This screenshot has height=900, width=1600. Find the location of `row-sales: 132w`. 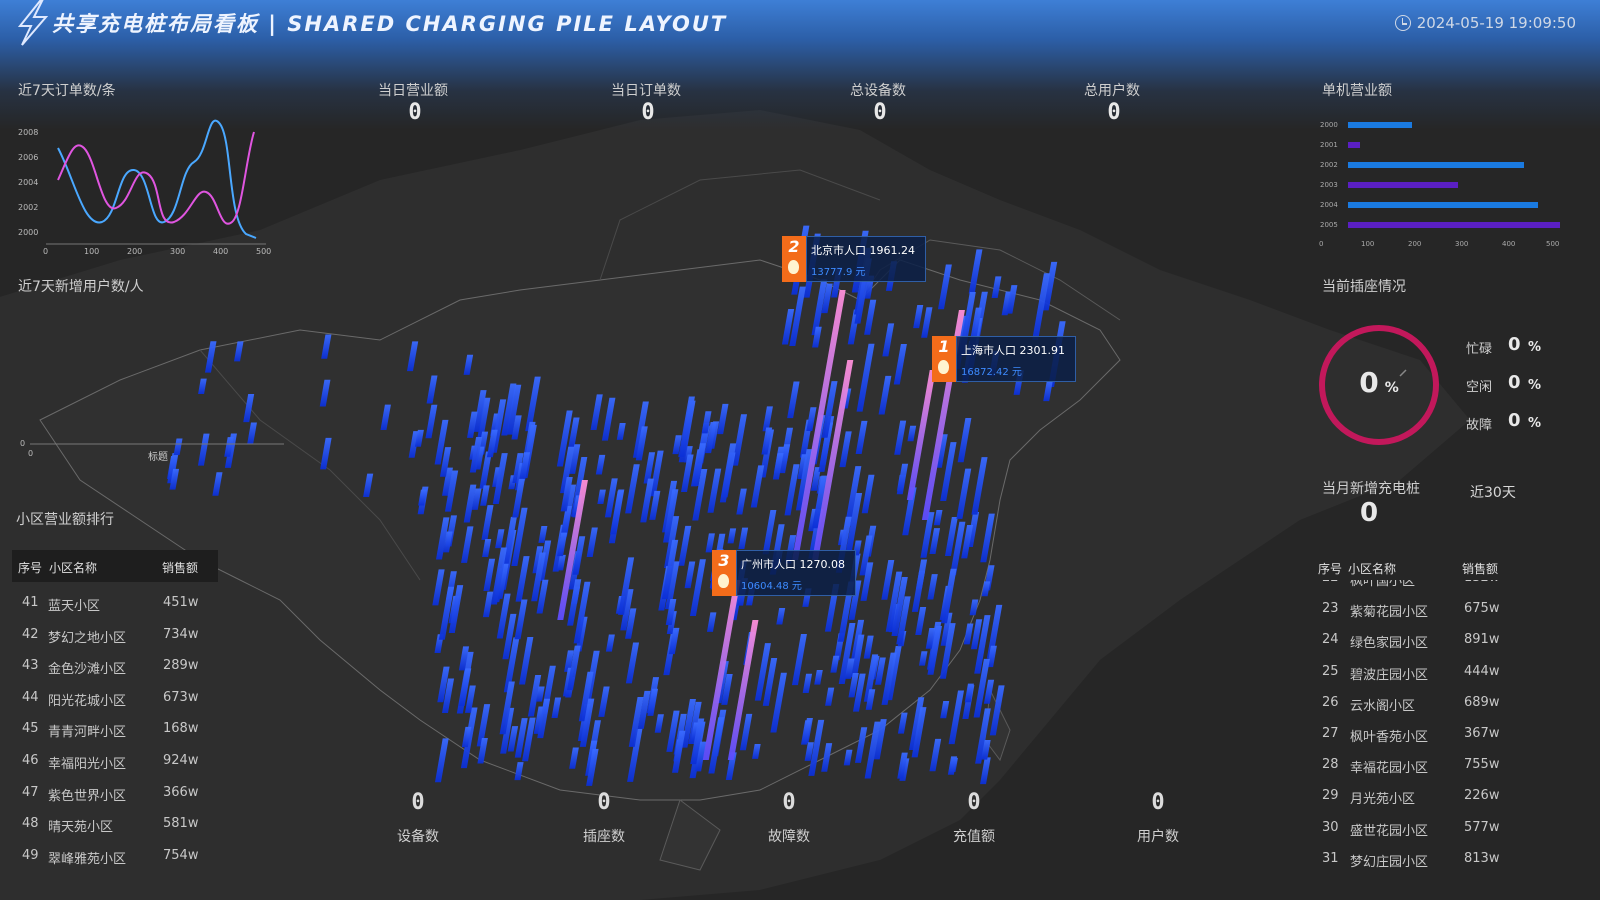

row-sales: 132w is located at coordinates (1481, 582).